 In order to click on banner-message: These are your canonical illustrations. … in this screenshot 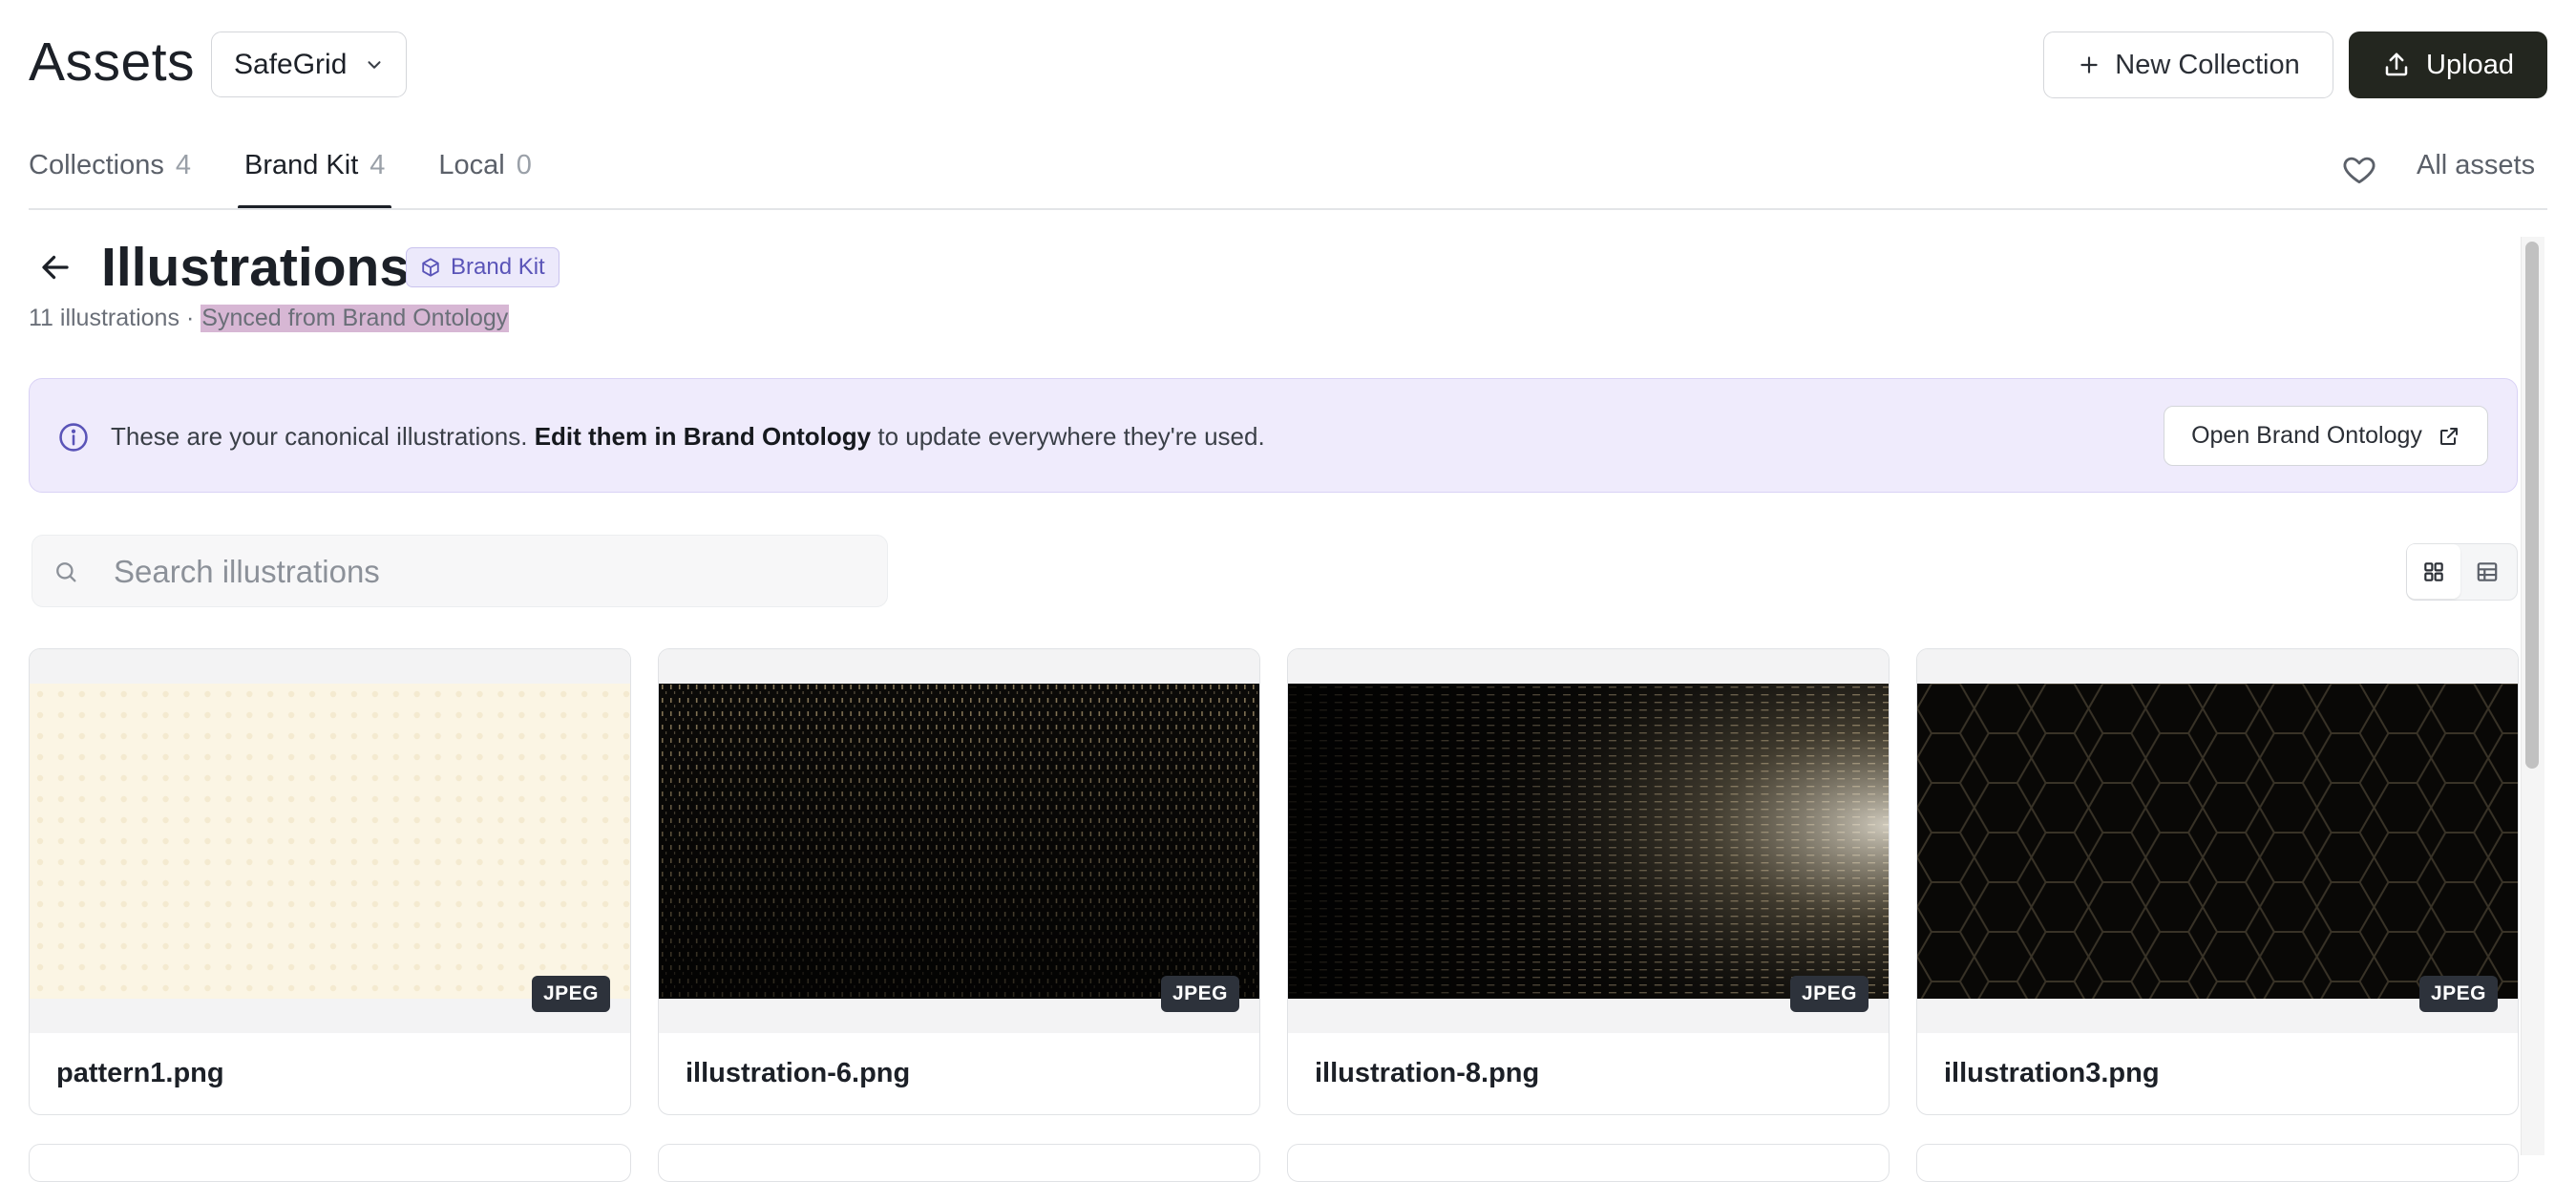, I will do `click(688, 437)`.